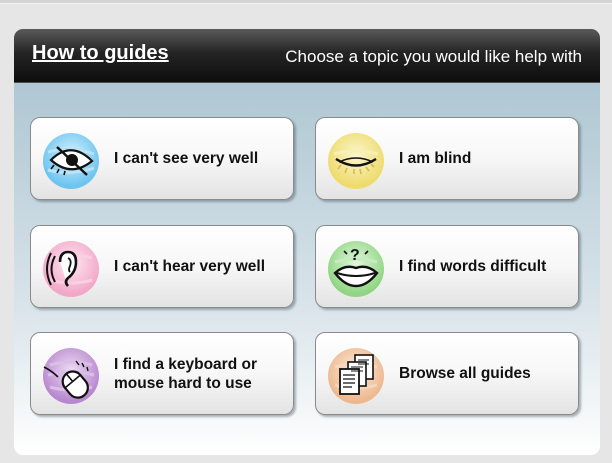 The width and height of the screenshot is (612, 463). I want to click on topic-cant-hear-well-button: I can't hear very well, so click(162, 266).